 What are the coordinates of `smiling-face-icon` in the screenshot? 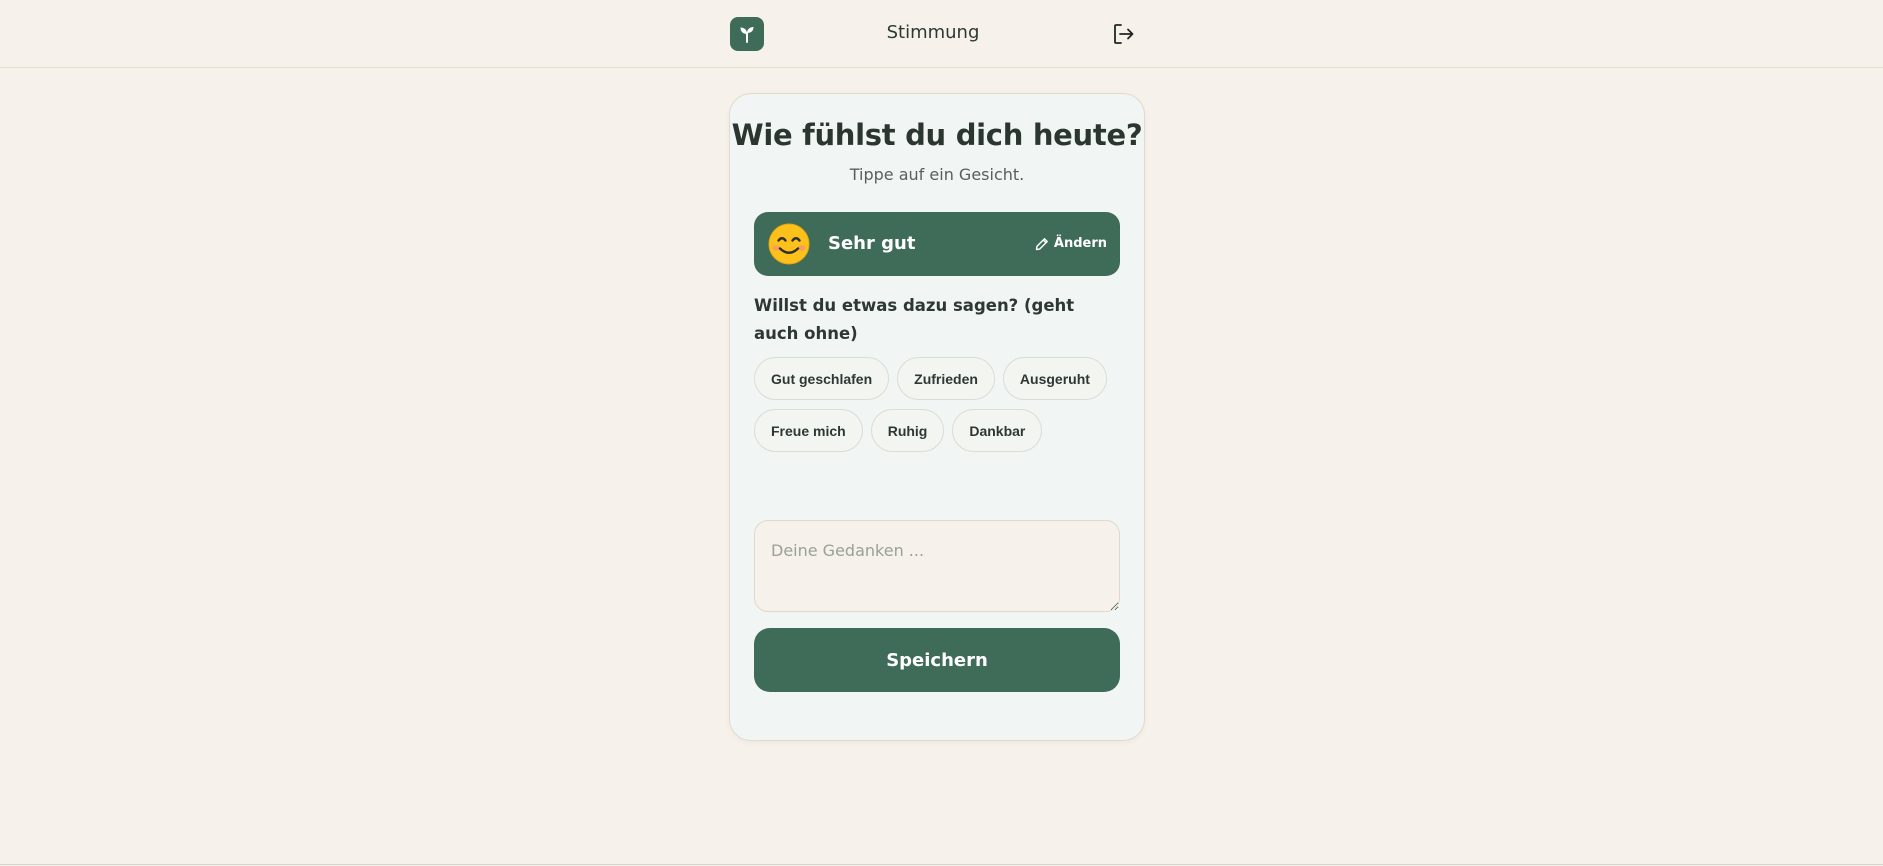 It's located at (789, 244).